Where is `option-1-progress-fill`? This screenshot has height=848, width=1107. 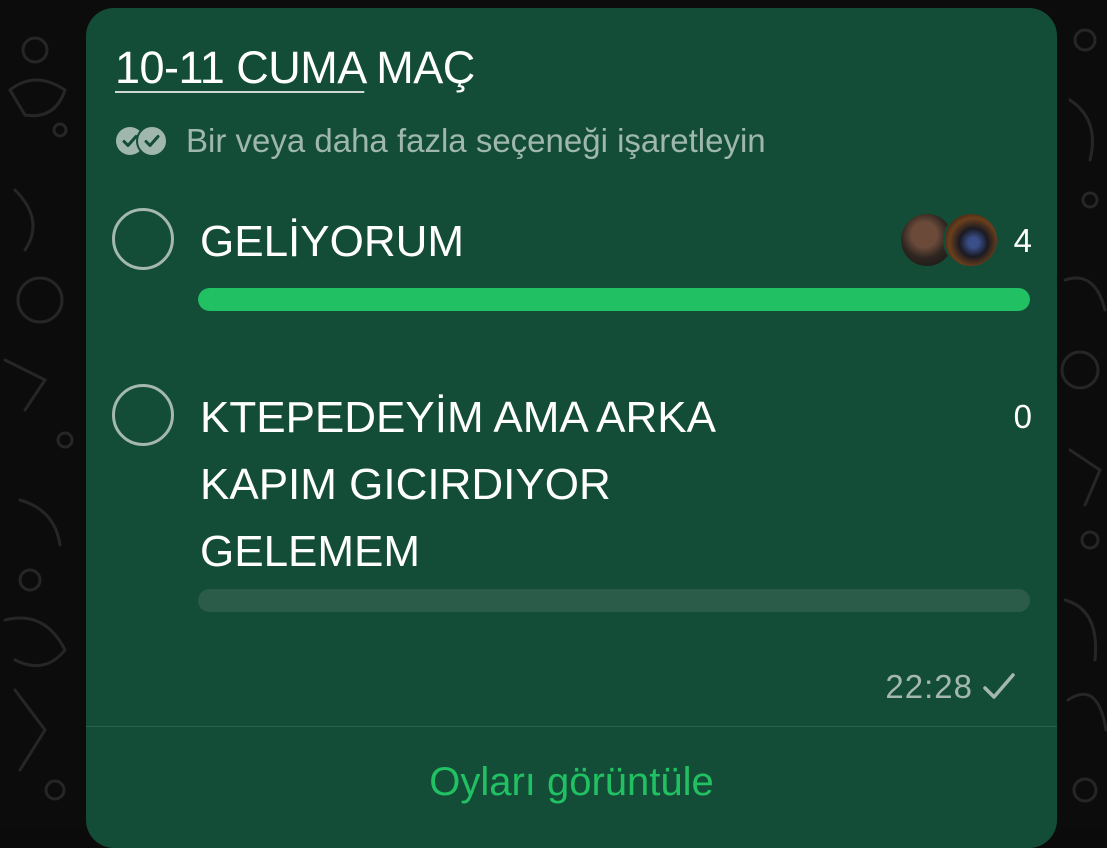 option-1-progress-fill is located at coordinates (614, 299).